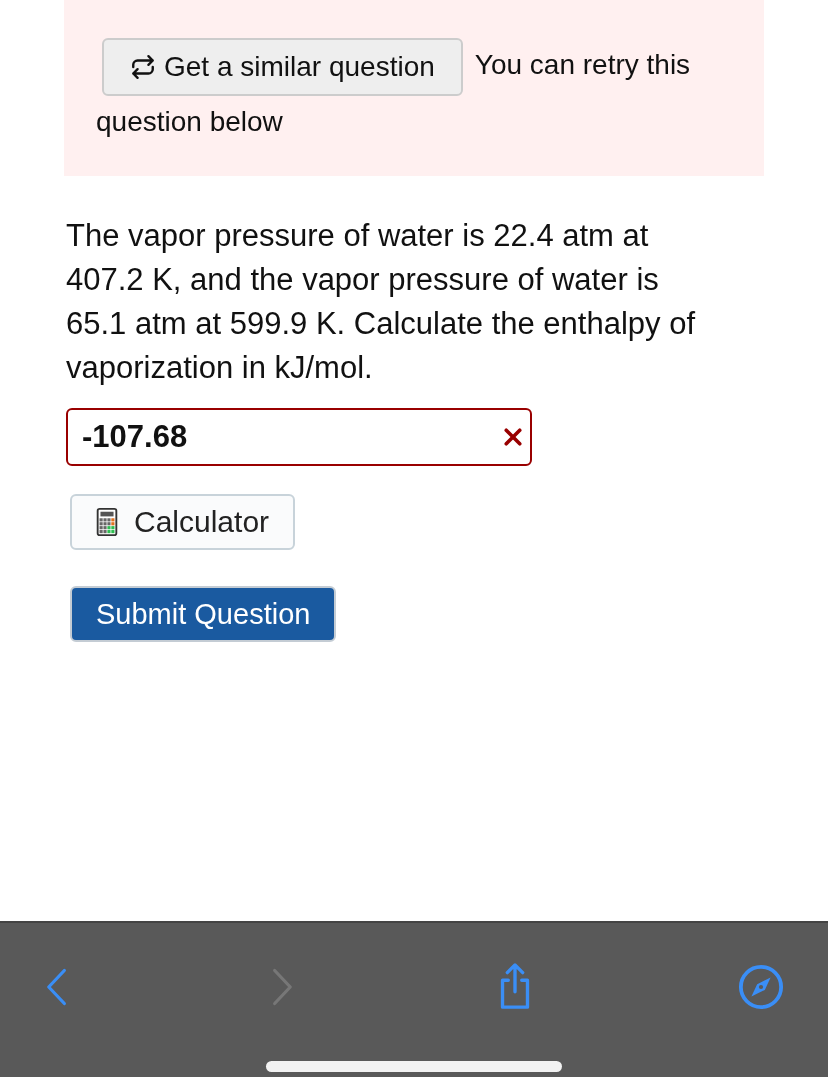 The image size is (828, 1077). I want to click on repeat-icon, so click(143, 67).